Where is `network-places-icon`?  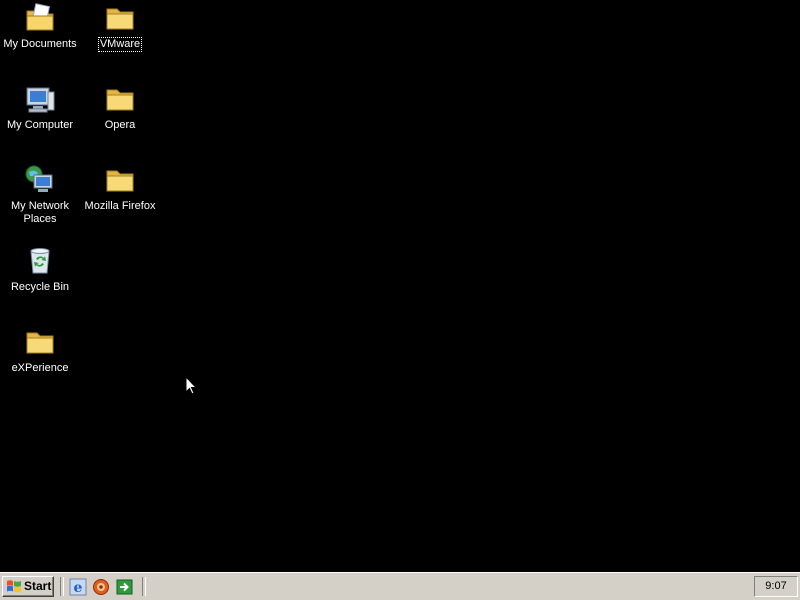 network-places-icon is located at coordinates (39, 178).